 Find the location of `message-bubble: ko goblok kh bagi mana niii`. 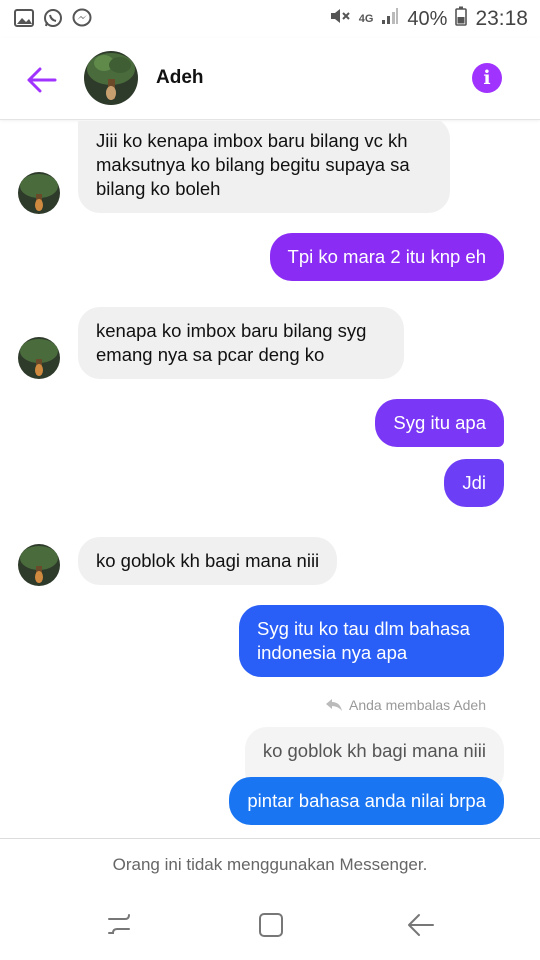

message-bubble: ko goblok kh bagi mana niii is located at coordinates (208, 561).